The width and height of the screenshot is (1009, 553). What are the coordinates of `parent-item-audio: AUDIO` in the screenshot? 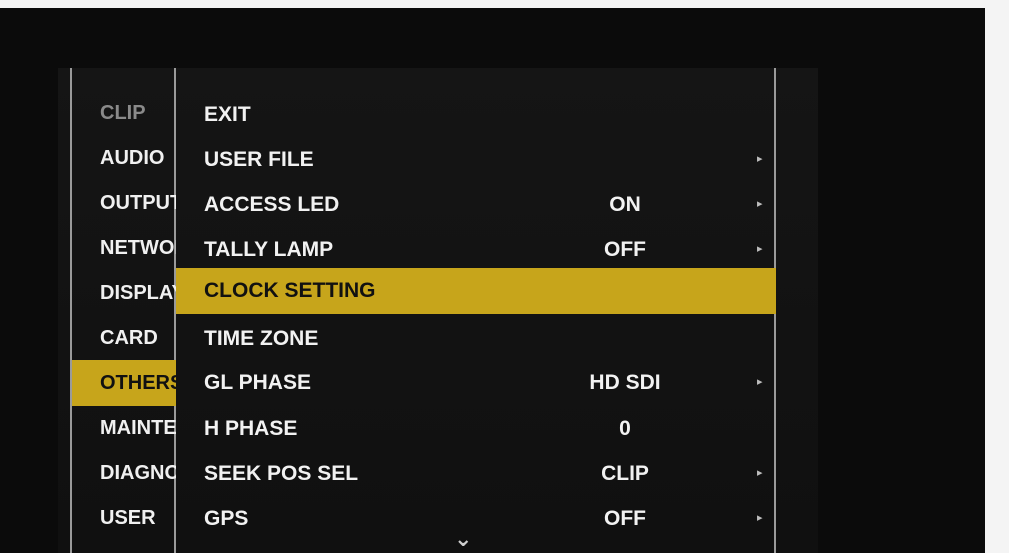 It's located at (124, 158).